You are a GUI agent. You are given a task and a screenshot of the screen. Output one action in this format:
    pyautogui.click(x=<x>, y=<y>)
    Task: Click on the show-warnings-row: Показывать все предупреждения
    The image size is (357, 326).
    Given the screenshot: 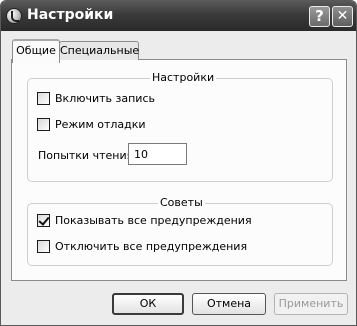 What is the action you would take?
    pyautogui.click(x=144, y=220)
    